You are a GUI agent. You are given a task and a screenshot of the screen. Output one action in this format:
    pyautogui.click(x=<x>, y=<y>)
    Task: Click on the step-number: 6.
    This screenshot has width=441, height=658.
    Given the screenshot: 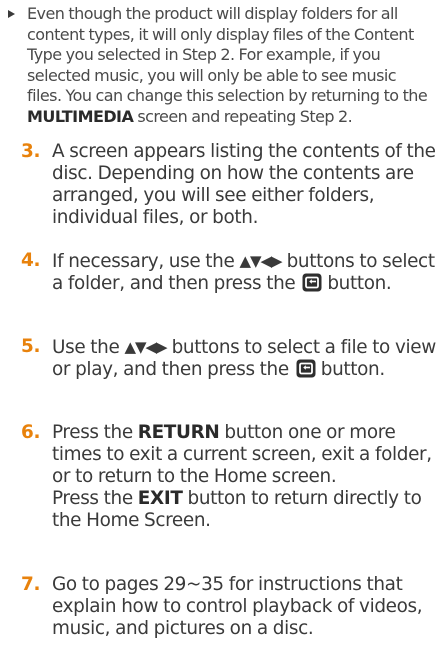 What is the action you would take?
    pyautogui.click(x=31, y=432)
    